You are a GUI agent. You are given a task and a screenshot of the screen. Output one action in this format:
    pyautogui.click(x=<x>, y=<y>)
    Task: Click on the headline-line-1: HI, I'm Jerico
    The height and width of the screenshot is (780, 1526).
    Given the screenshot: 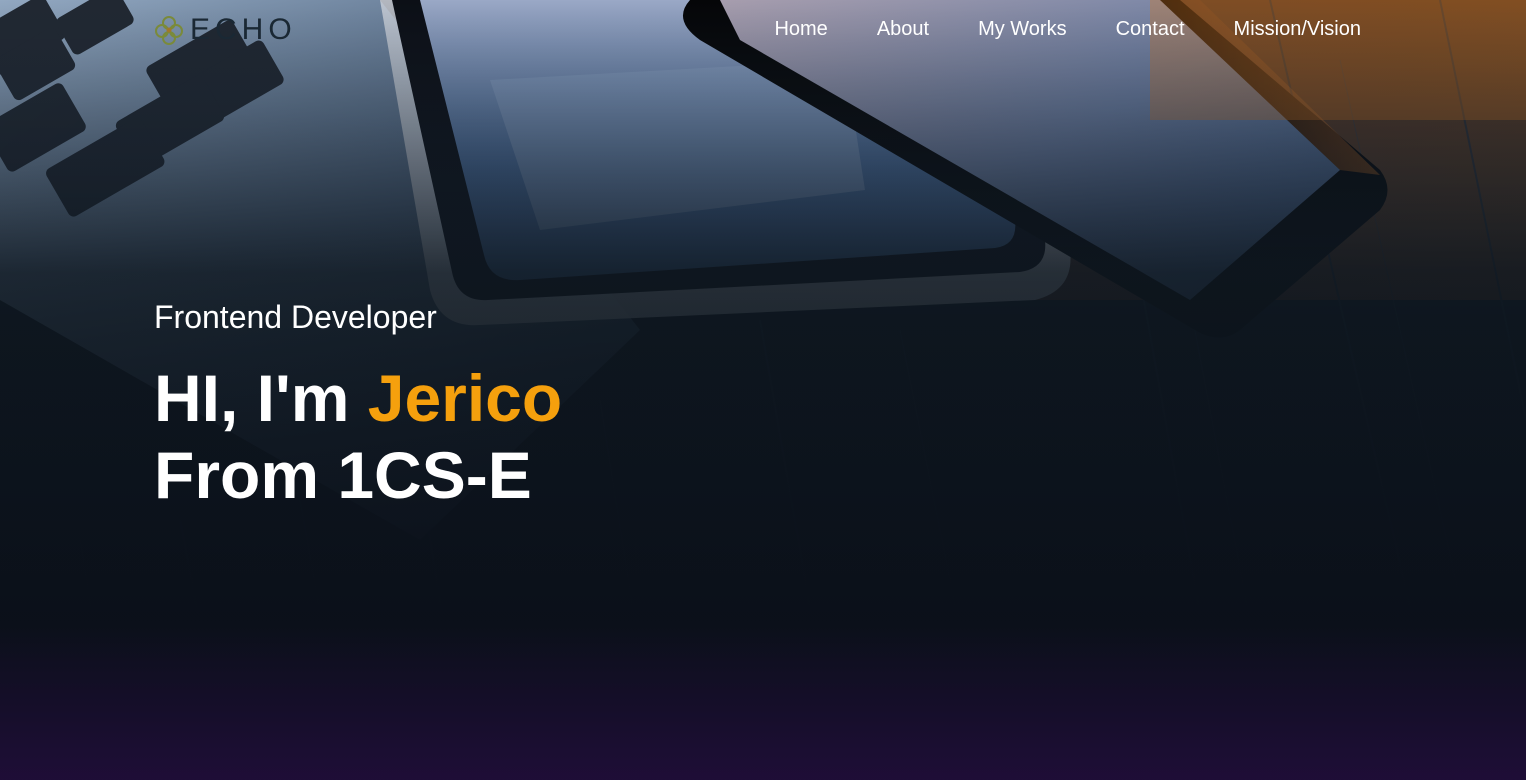 What is the action you would take?
    pyautogui.click(x=358, y=398)
    